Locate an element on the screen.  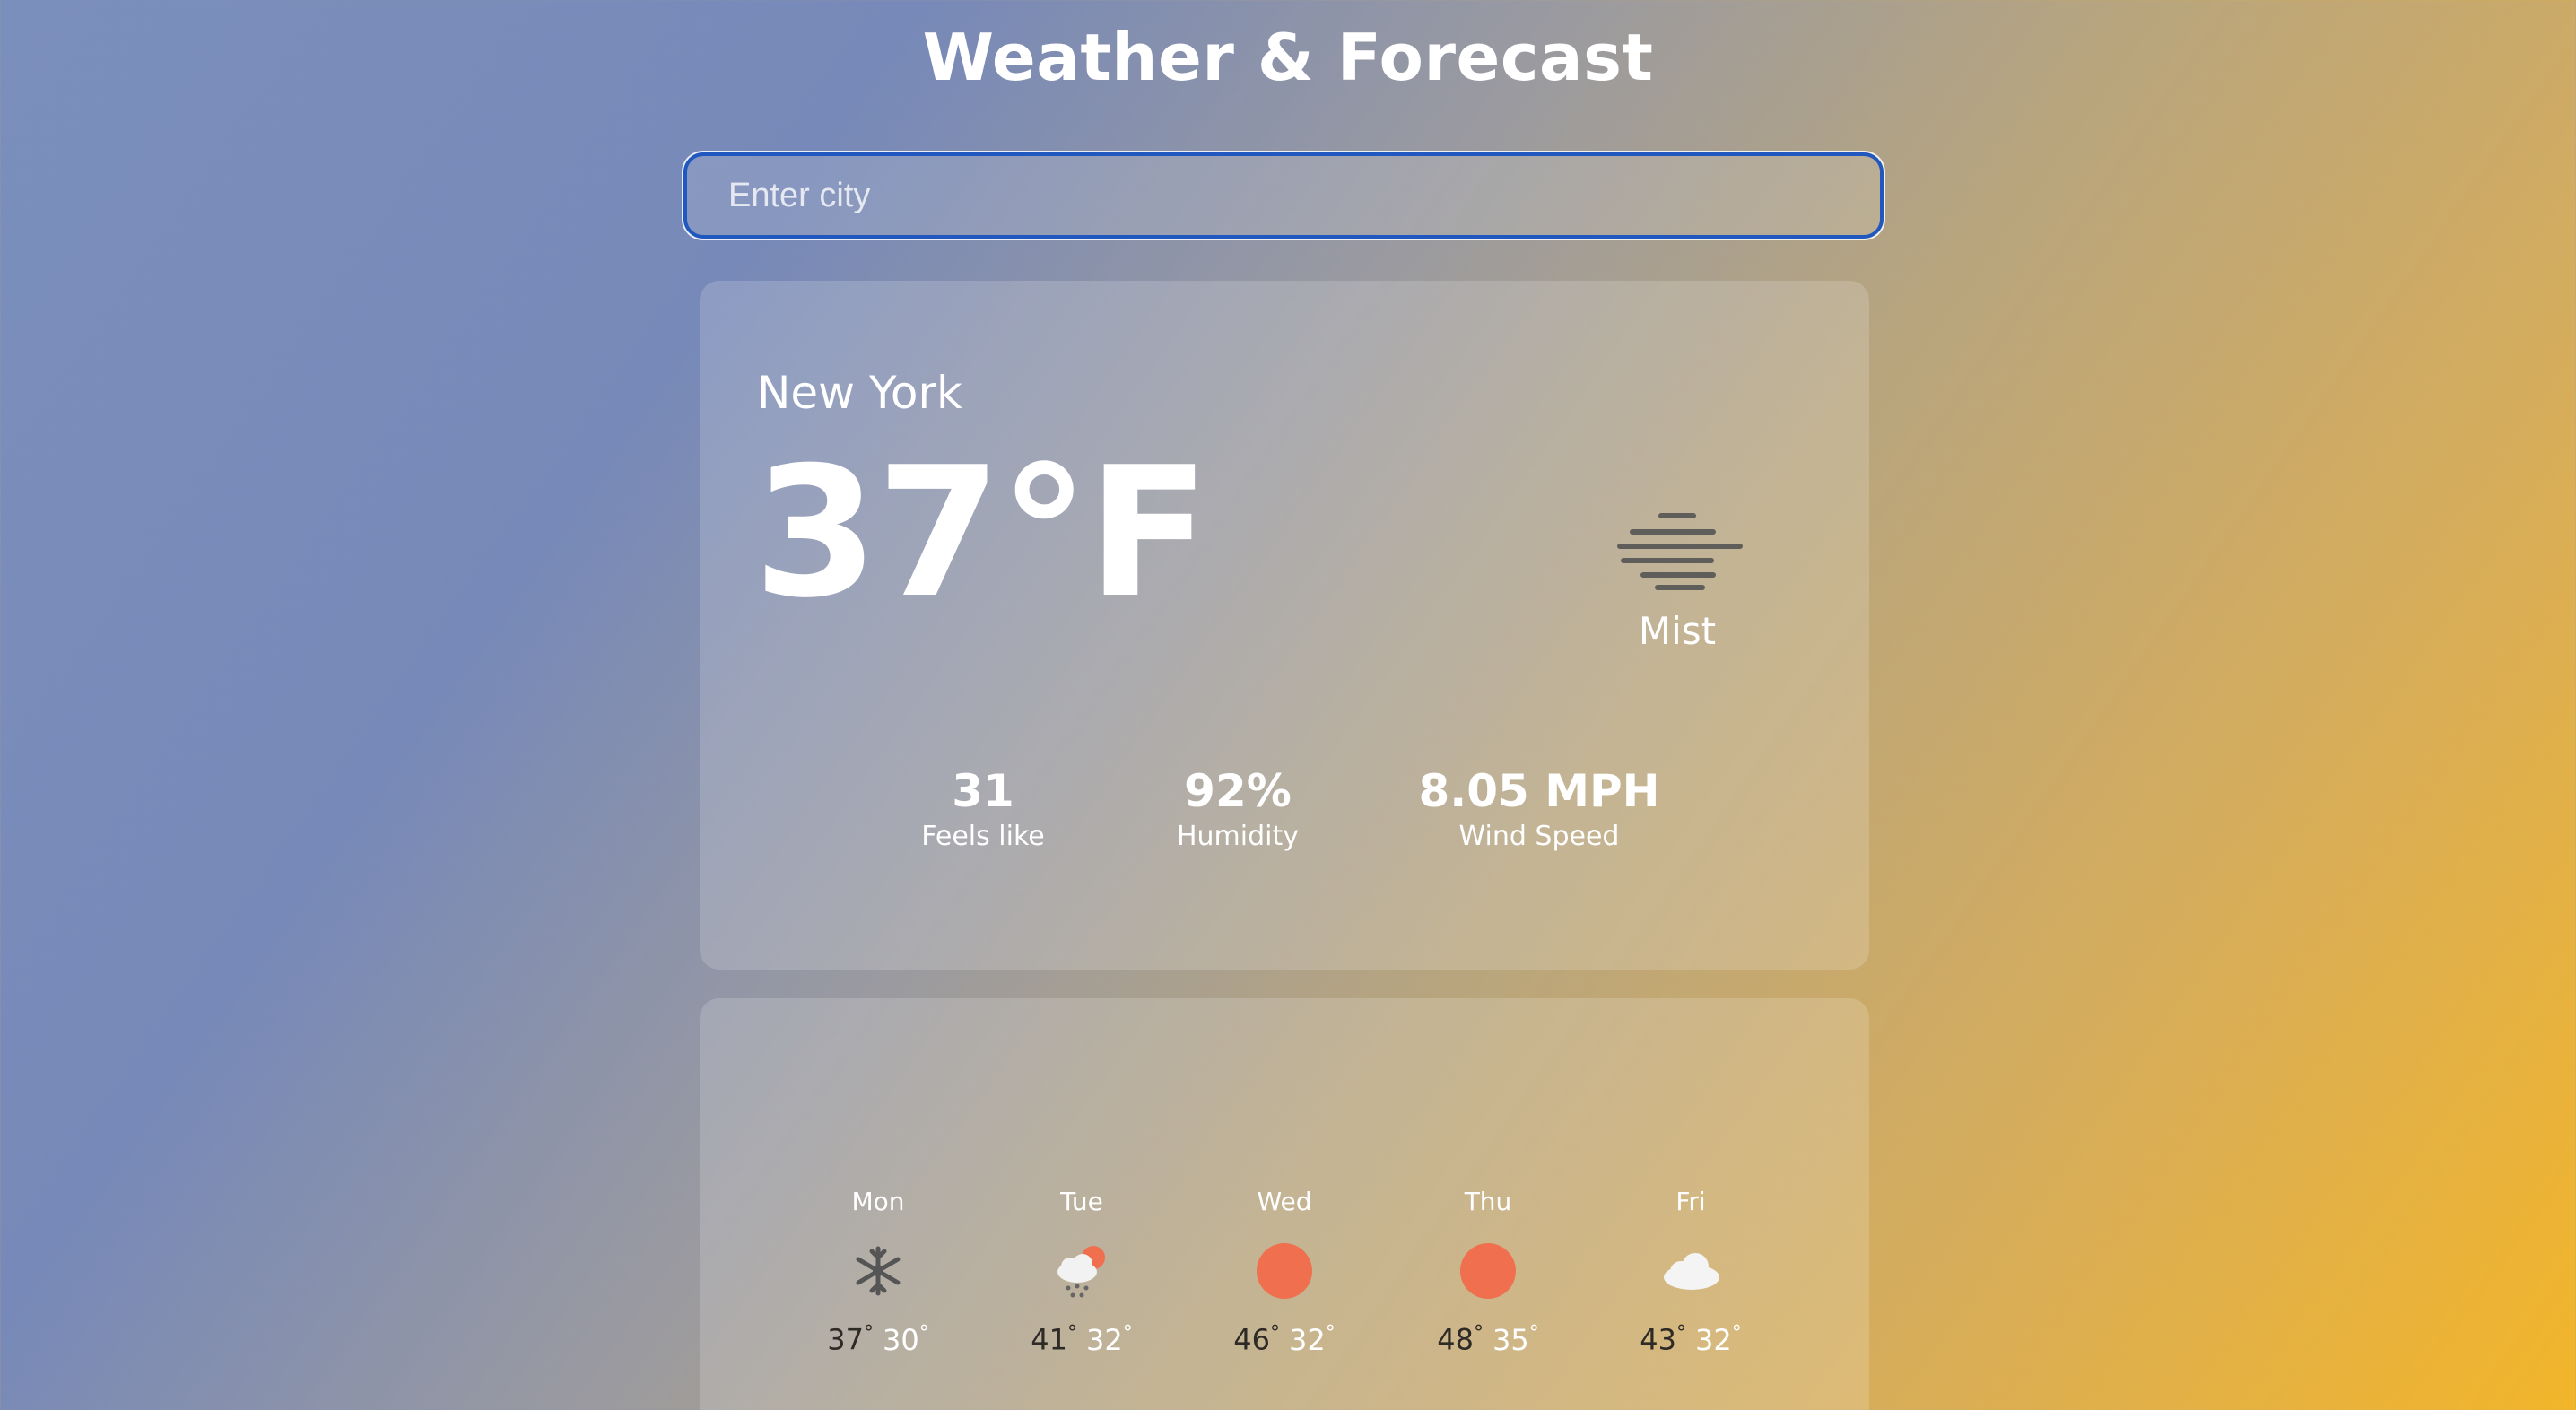
high-temp: 37 is located at coordinates (845, 1339).